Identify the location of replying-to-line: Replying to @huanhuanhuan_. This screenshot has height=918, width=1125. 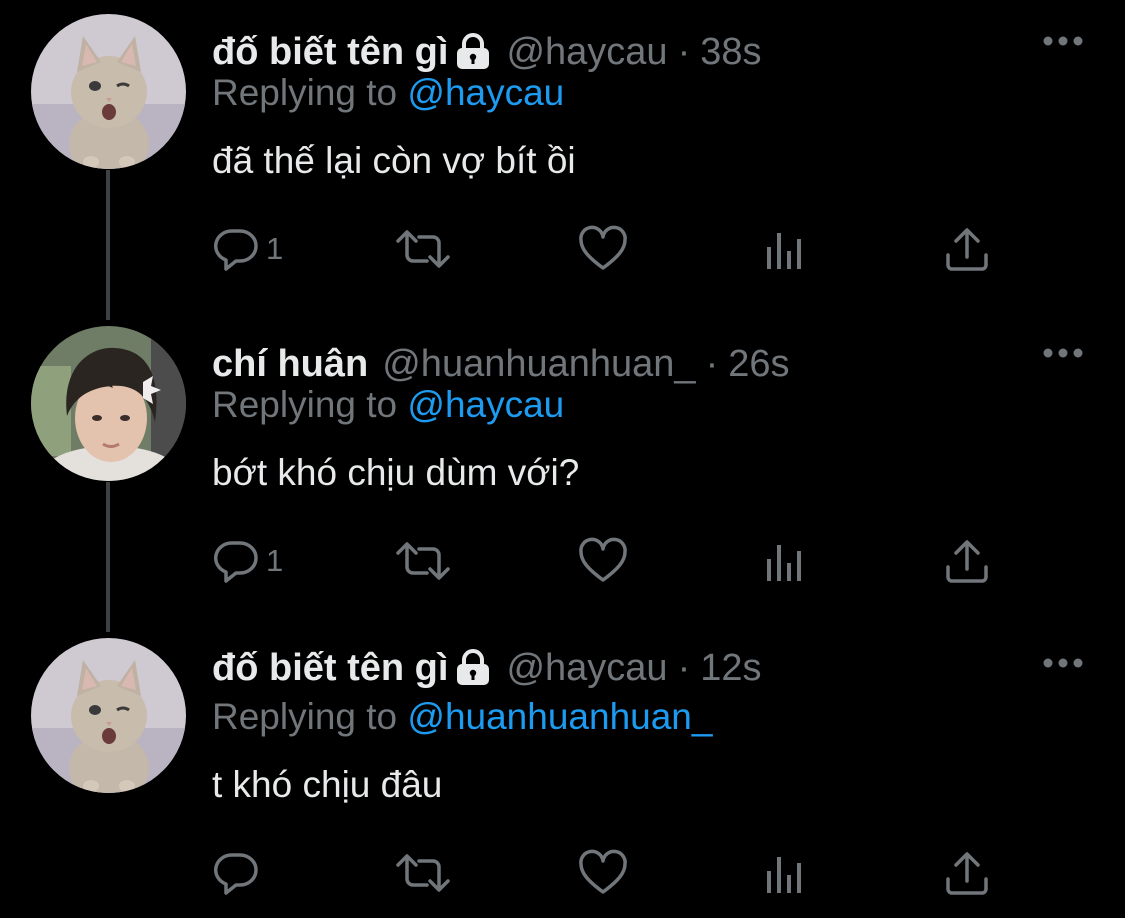
(462, 716).